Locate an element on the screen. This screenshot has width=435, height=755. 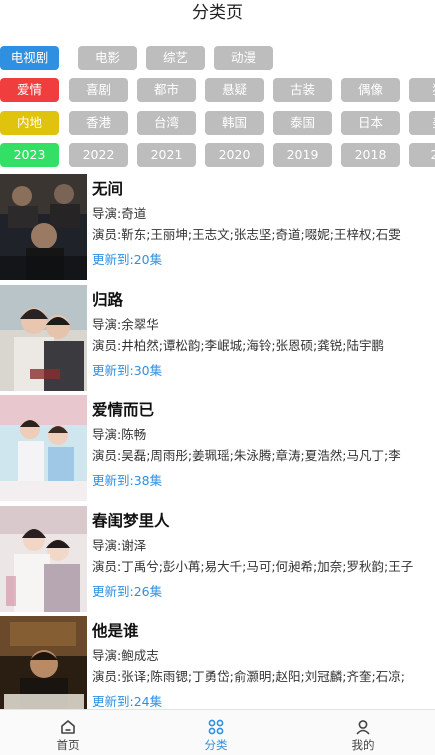
drama-update-status: 更新到:24集 is located at coordinates (263, 700).